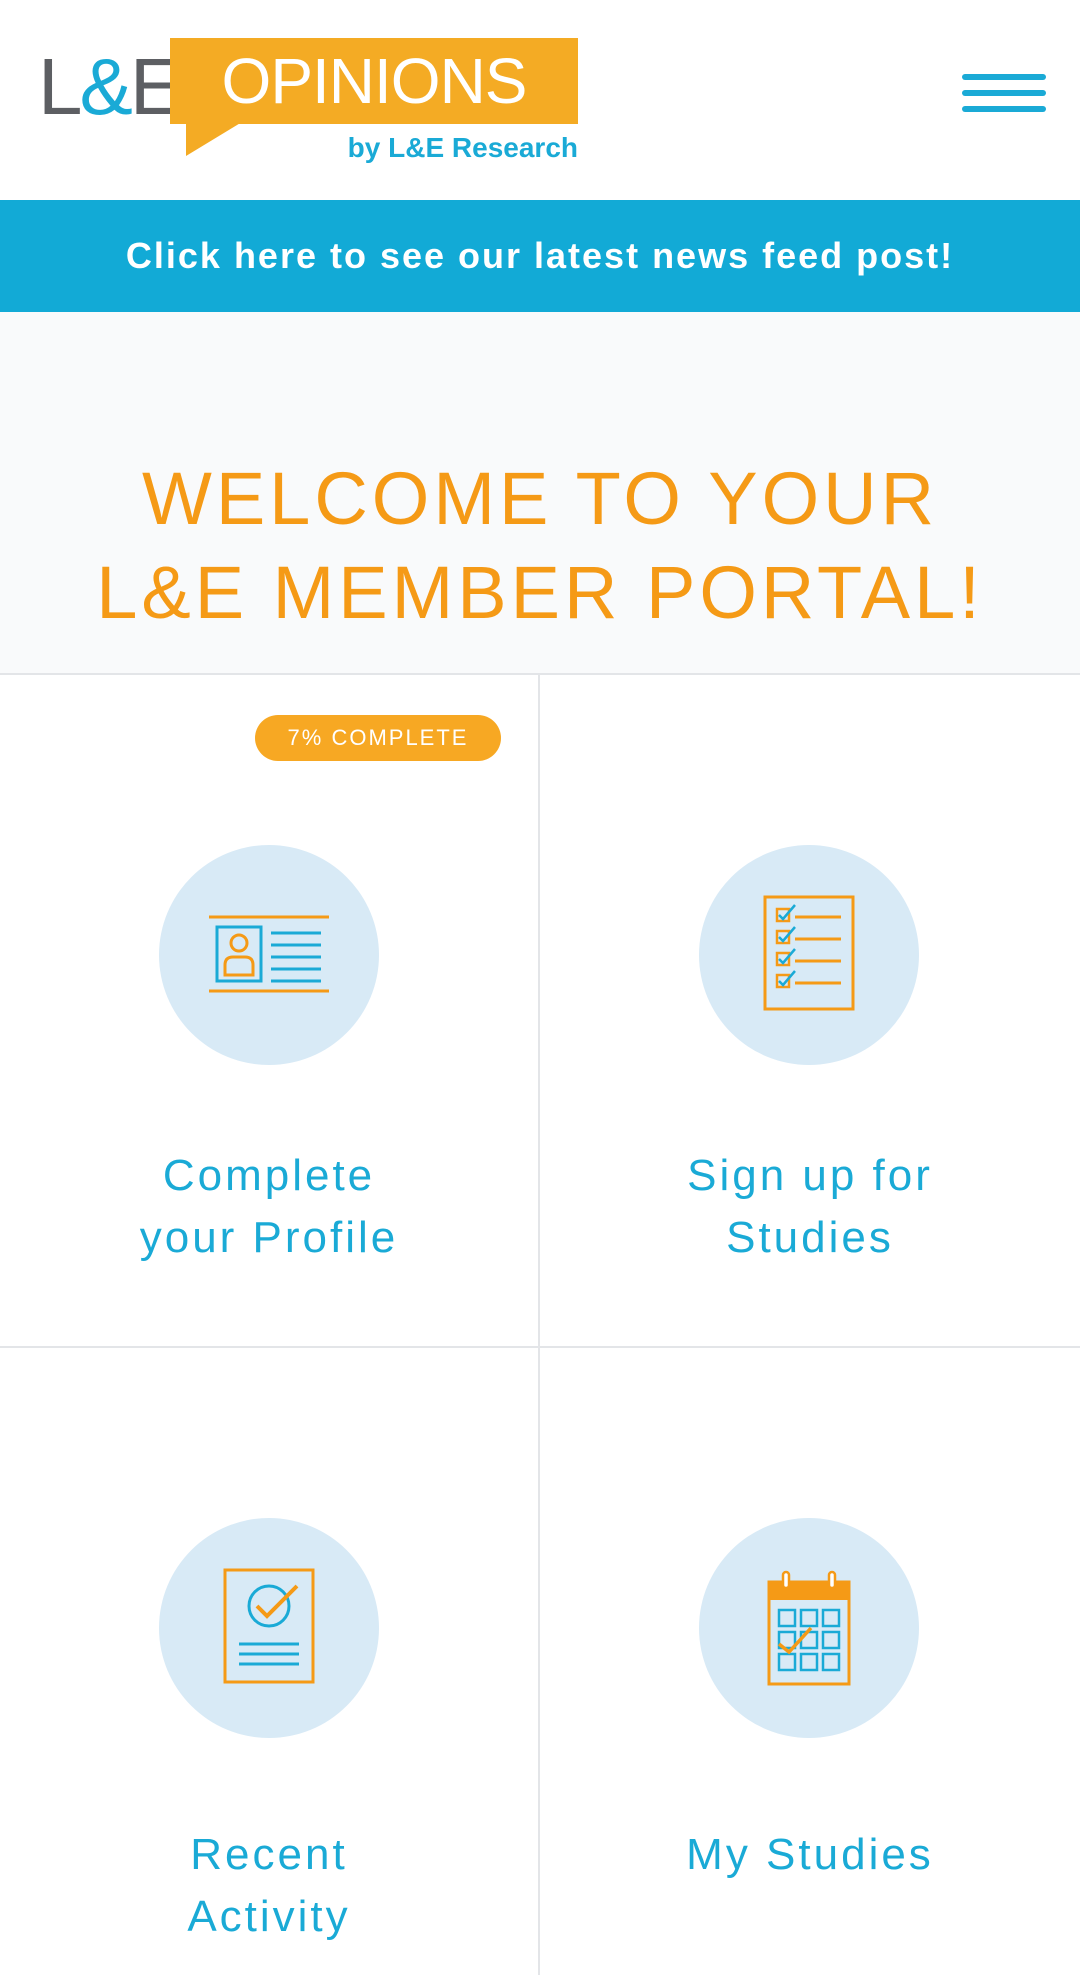 This screenshot has width=1080, height=1975. I want to click on tile-label-line-2: Studies, so click(810, 1237).